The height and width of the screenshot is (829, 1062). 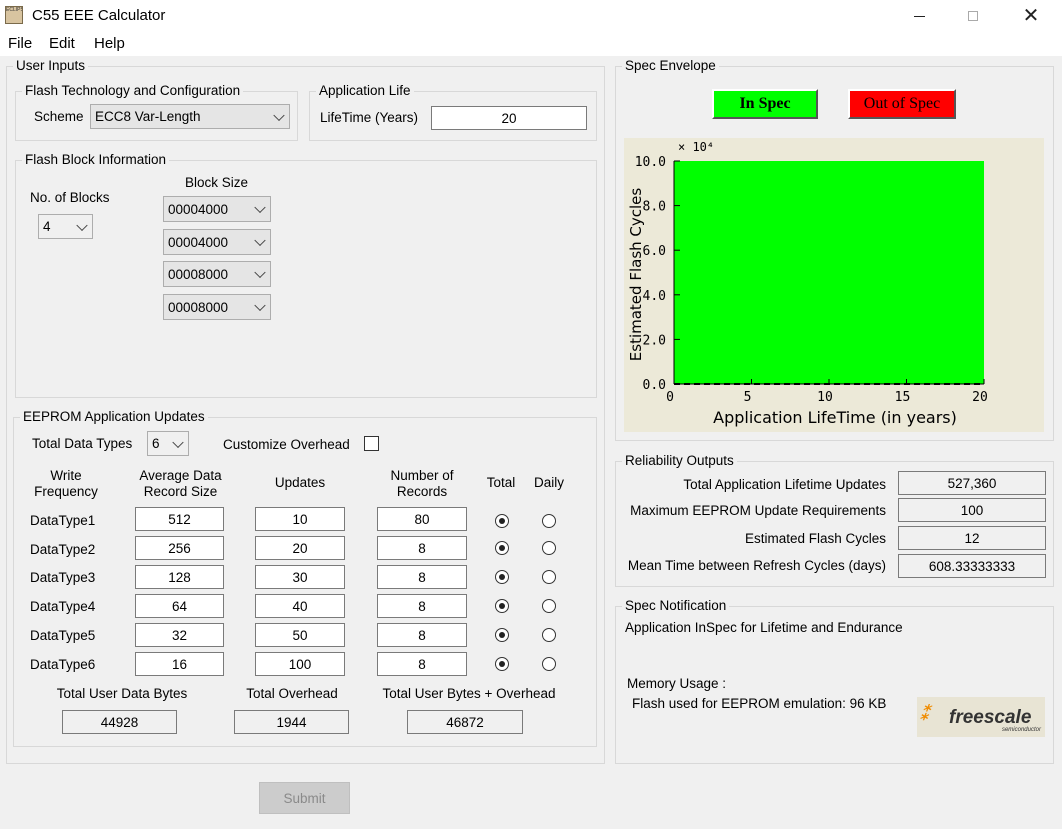 I want to click on updates-input: 30, so click(x=300, y=577).